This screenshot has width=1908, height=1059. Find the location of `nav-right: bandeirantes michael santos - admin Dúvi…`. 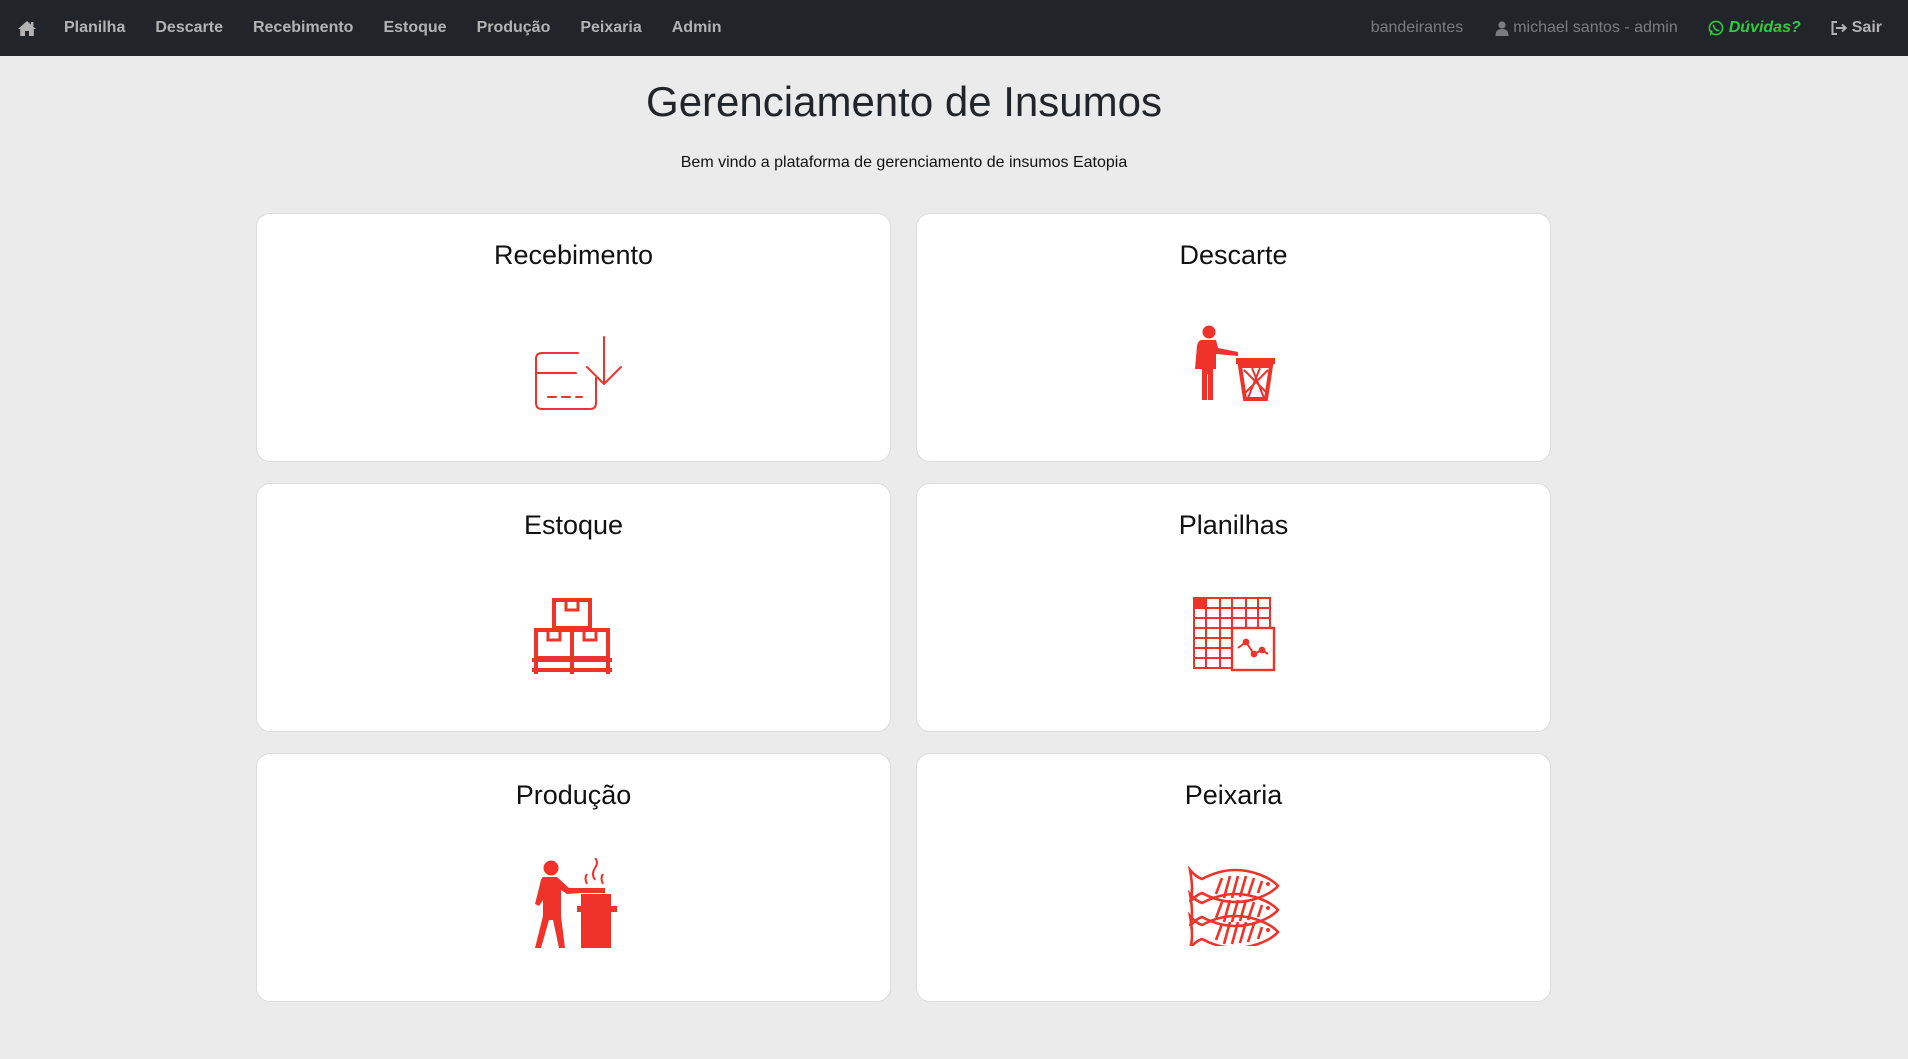

nav-right: bandeirantes michael santos - admin Dúvi… is located at coordinates (1639, 28).